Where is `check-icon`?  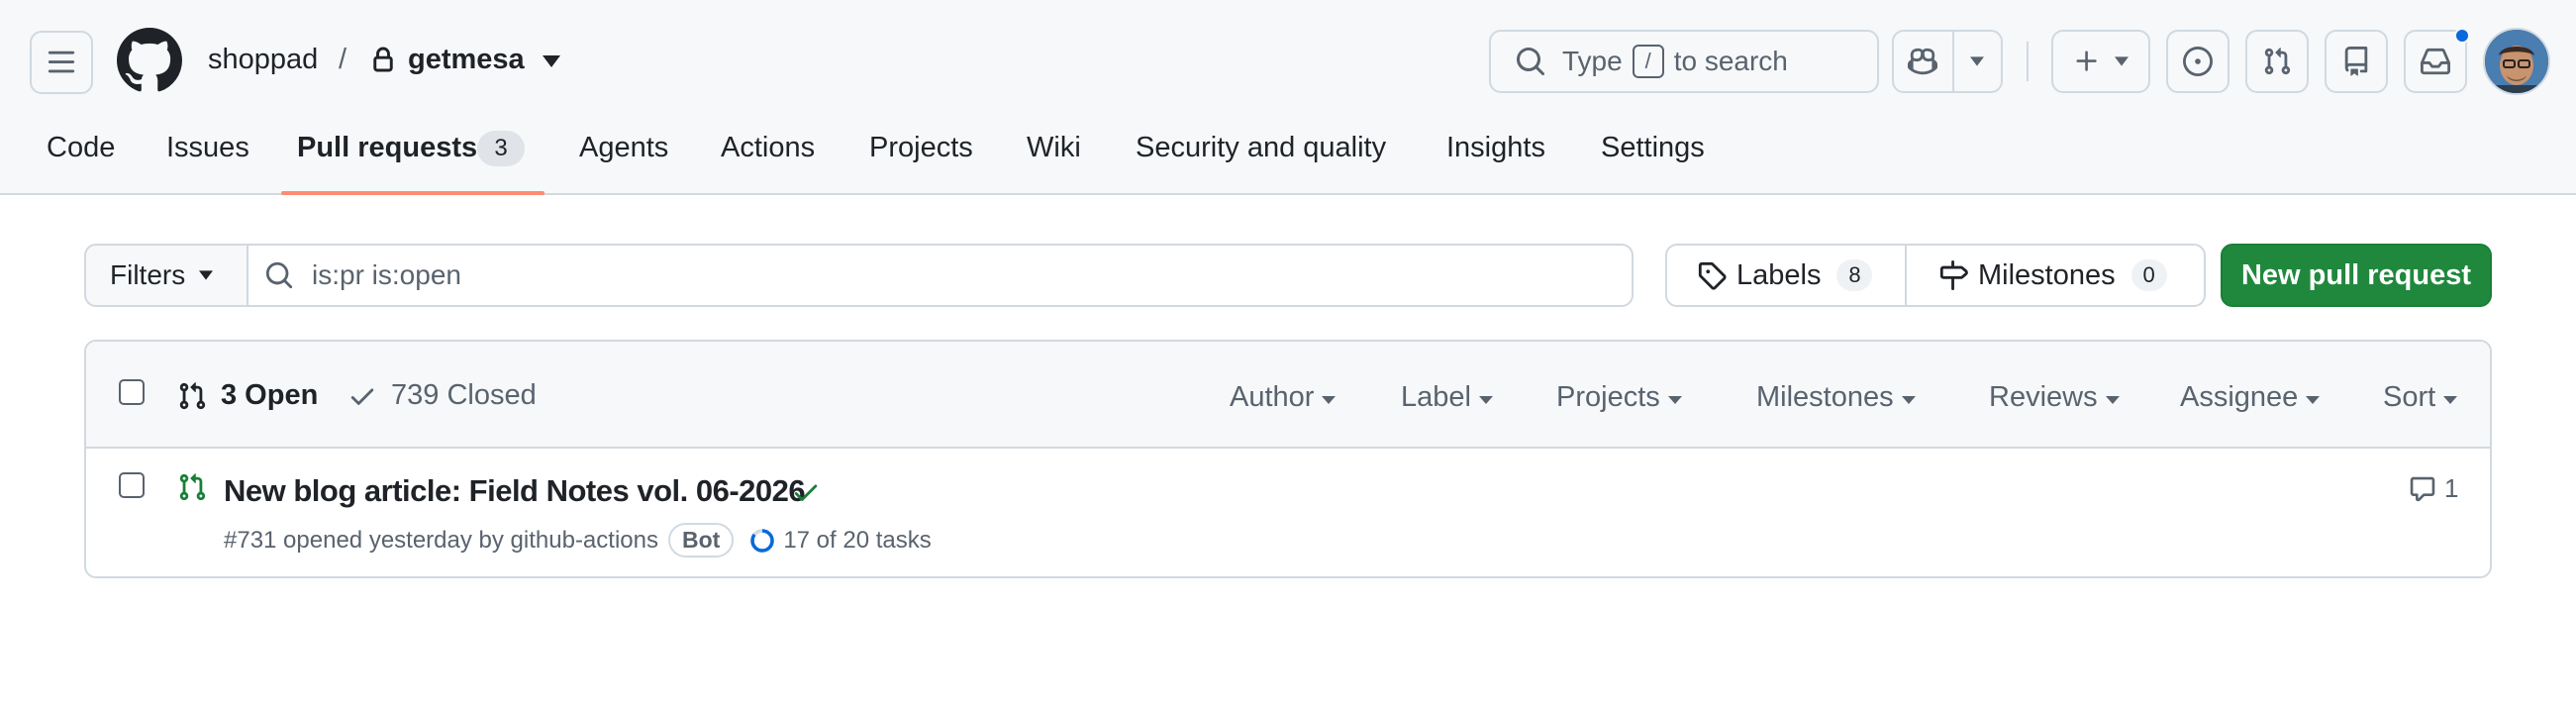 check-icon is located at coordinates (362, 396).